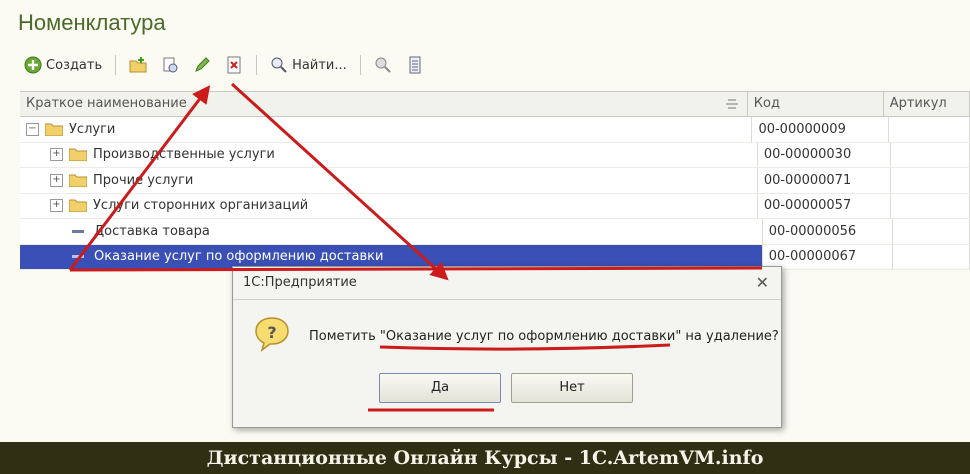 The image size is (970, 474). What do you see at coordinates (731, 104) in the screenshot?
I see `sort-icon` at bounding box center [731, 104].